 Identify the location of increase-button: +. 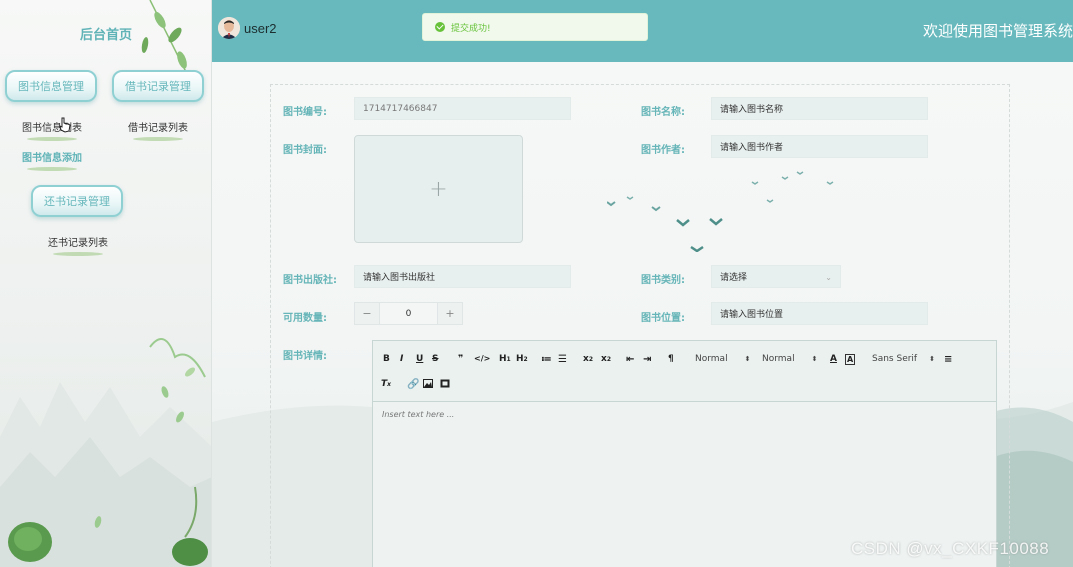
(450, 313).